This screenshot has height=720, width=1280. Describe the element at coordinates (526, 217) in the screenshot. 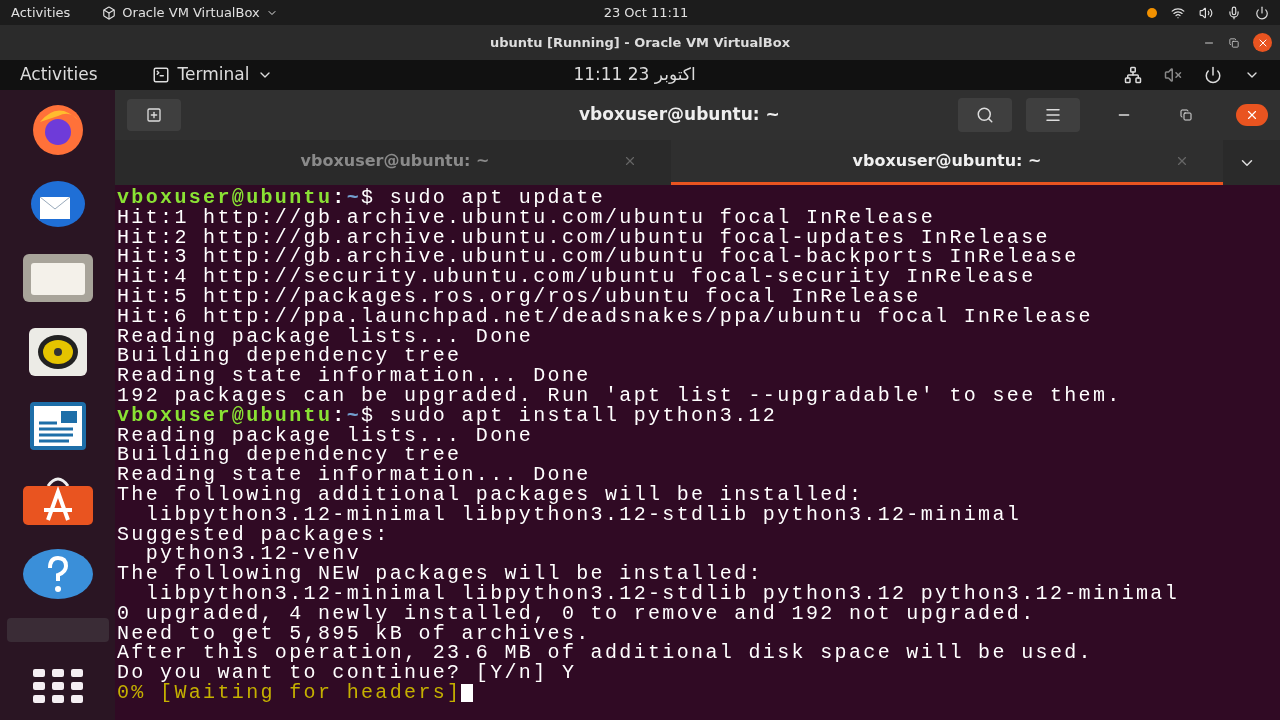

I see `output-line: Hit:1 http://gb.archive.ubuntu.com/ubuntu focal InRelease` at that location.